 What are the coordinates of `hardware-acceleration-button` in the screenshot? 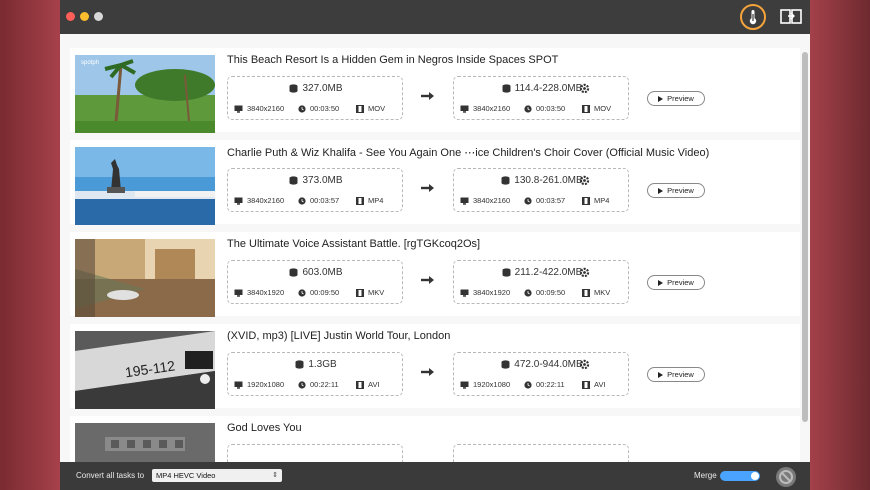 It's located at (753, 17).